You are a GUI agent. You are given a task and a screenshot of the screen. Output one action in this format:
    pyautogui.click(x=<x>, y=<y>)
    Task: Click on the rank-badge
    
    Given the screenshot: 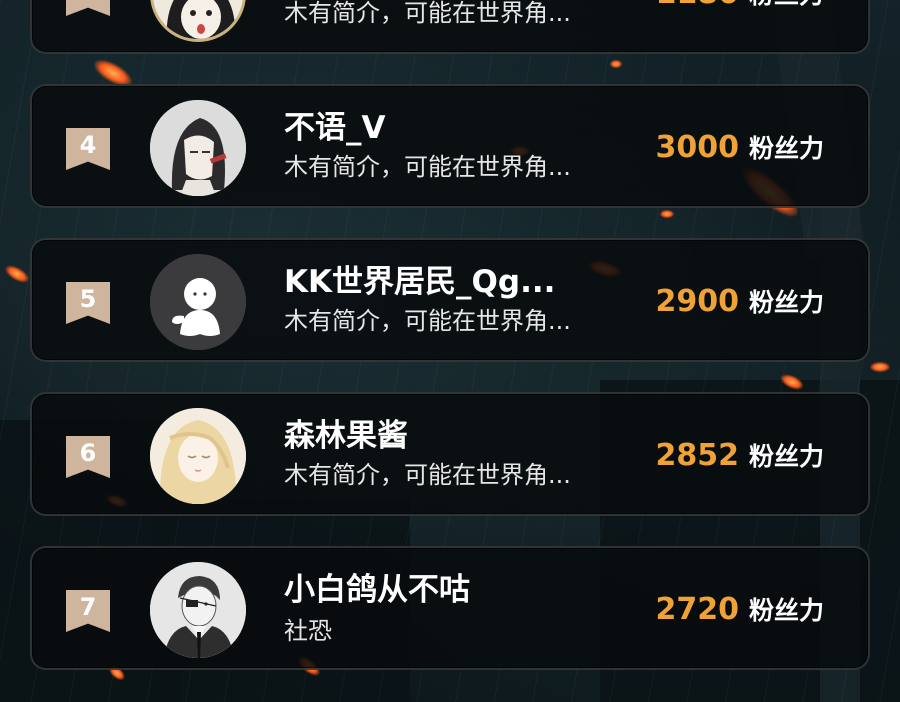 What is the action you would take?
    pyautogui.click(x=88, y=8)
    